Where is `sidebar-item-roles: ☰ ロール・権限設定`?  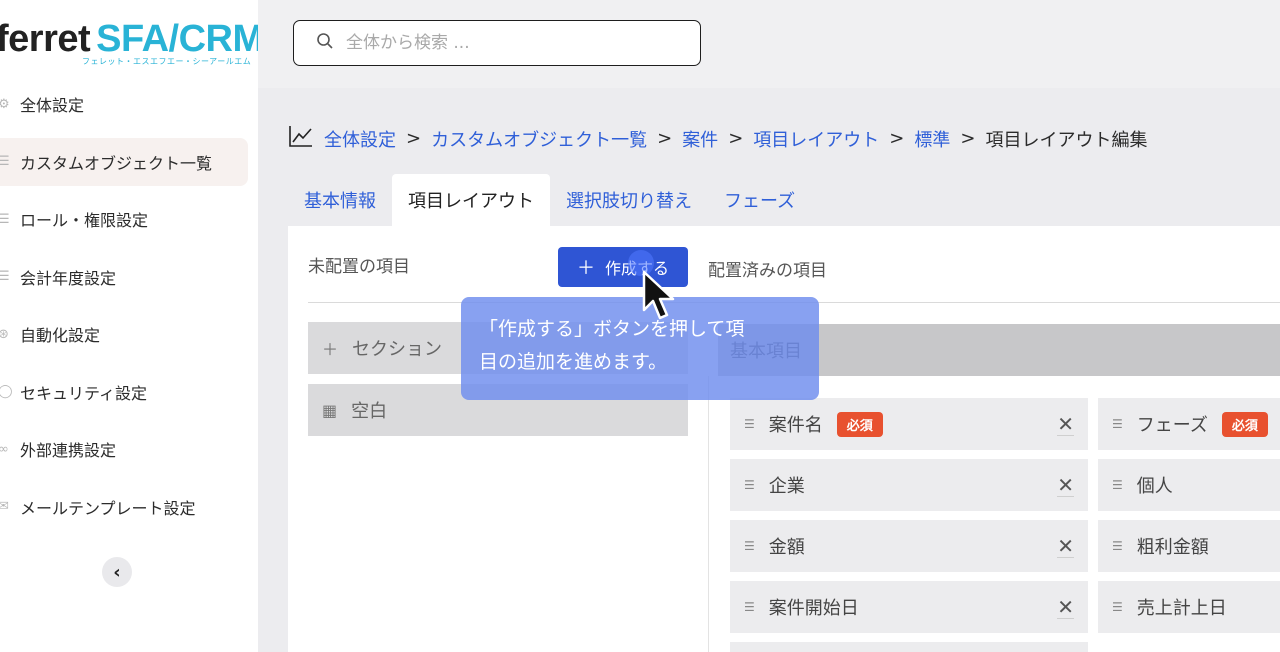
sidebar-item-roles: ☰ ロール・権限設定 is located at coordinates (124, 219).